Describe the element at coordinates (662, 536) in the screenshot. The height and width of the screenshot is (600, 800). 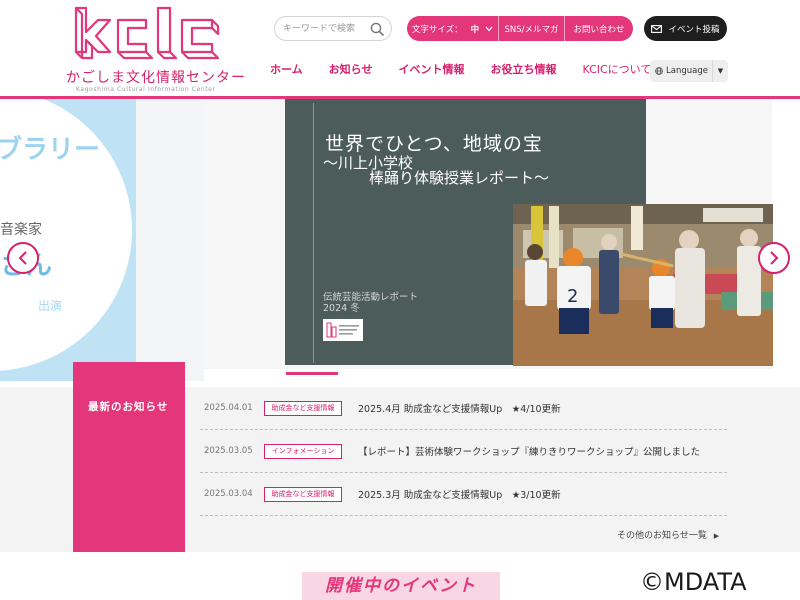
I see `more-news-label: その他のお知らせ一覧` at that location.